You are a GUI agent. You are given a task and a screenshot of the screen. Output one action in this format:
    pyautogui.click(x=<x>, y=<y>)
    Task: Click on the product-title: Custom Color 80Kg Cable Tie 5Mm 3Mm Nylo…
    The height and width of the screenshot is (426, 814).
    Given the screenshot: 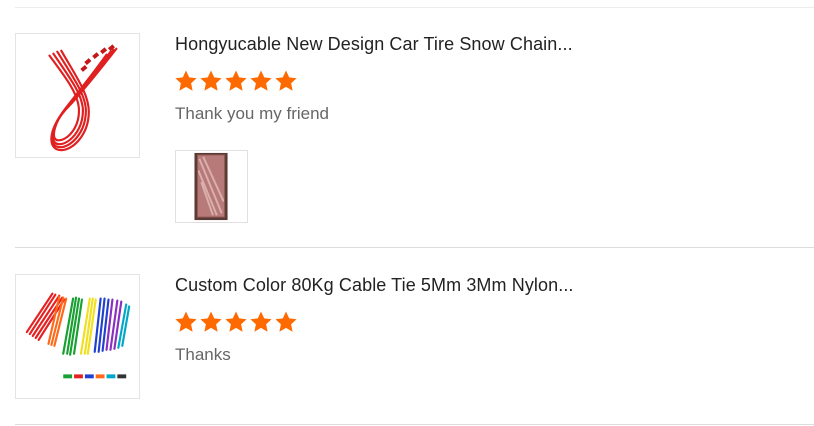 What is the action you would take?
    pyautogui.click(x=374, y=285)
    